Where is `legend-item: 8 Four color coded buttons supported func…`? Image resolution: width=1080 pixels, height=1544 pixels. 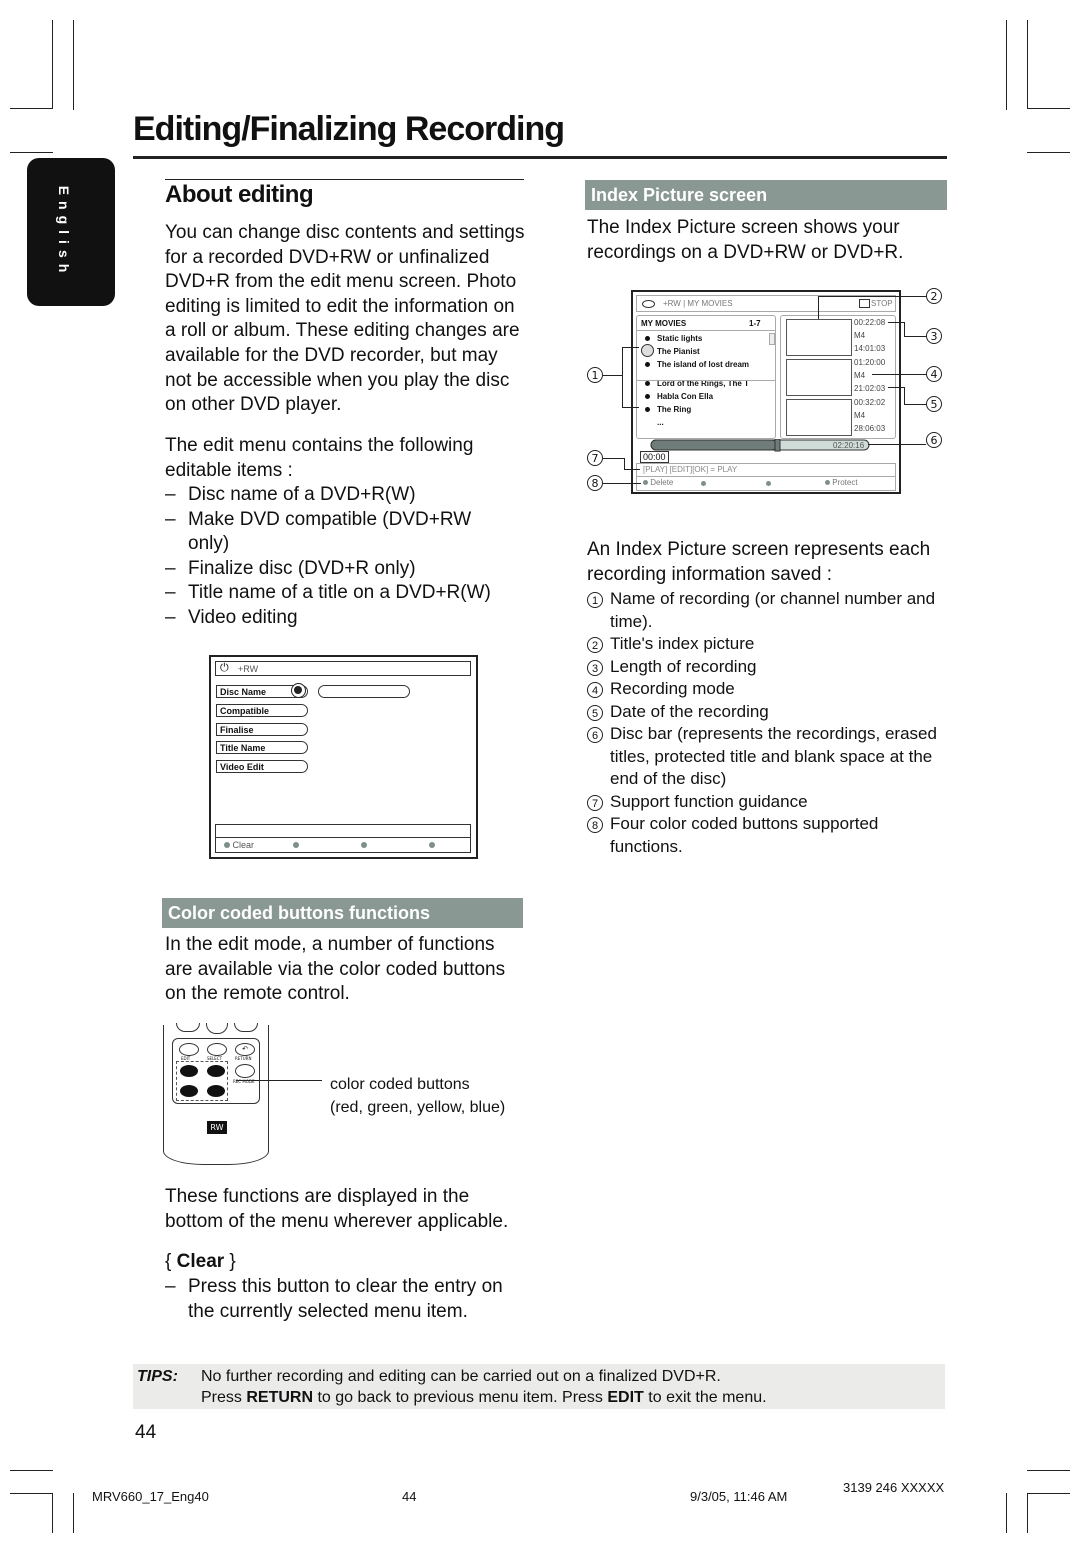 legend-item: 8 Four color coded buttons supported func… is located at coordinates (768, 835).